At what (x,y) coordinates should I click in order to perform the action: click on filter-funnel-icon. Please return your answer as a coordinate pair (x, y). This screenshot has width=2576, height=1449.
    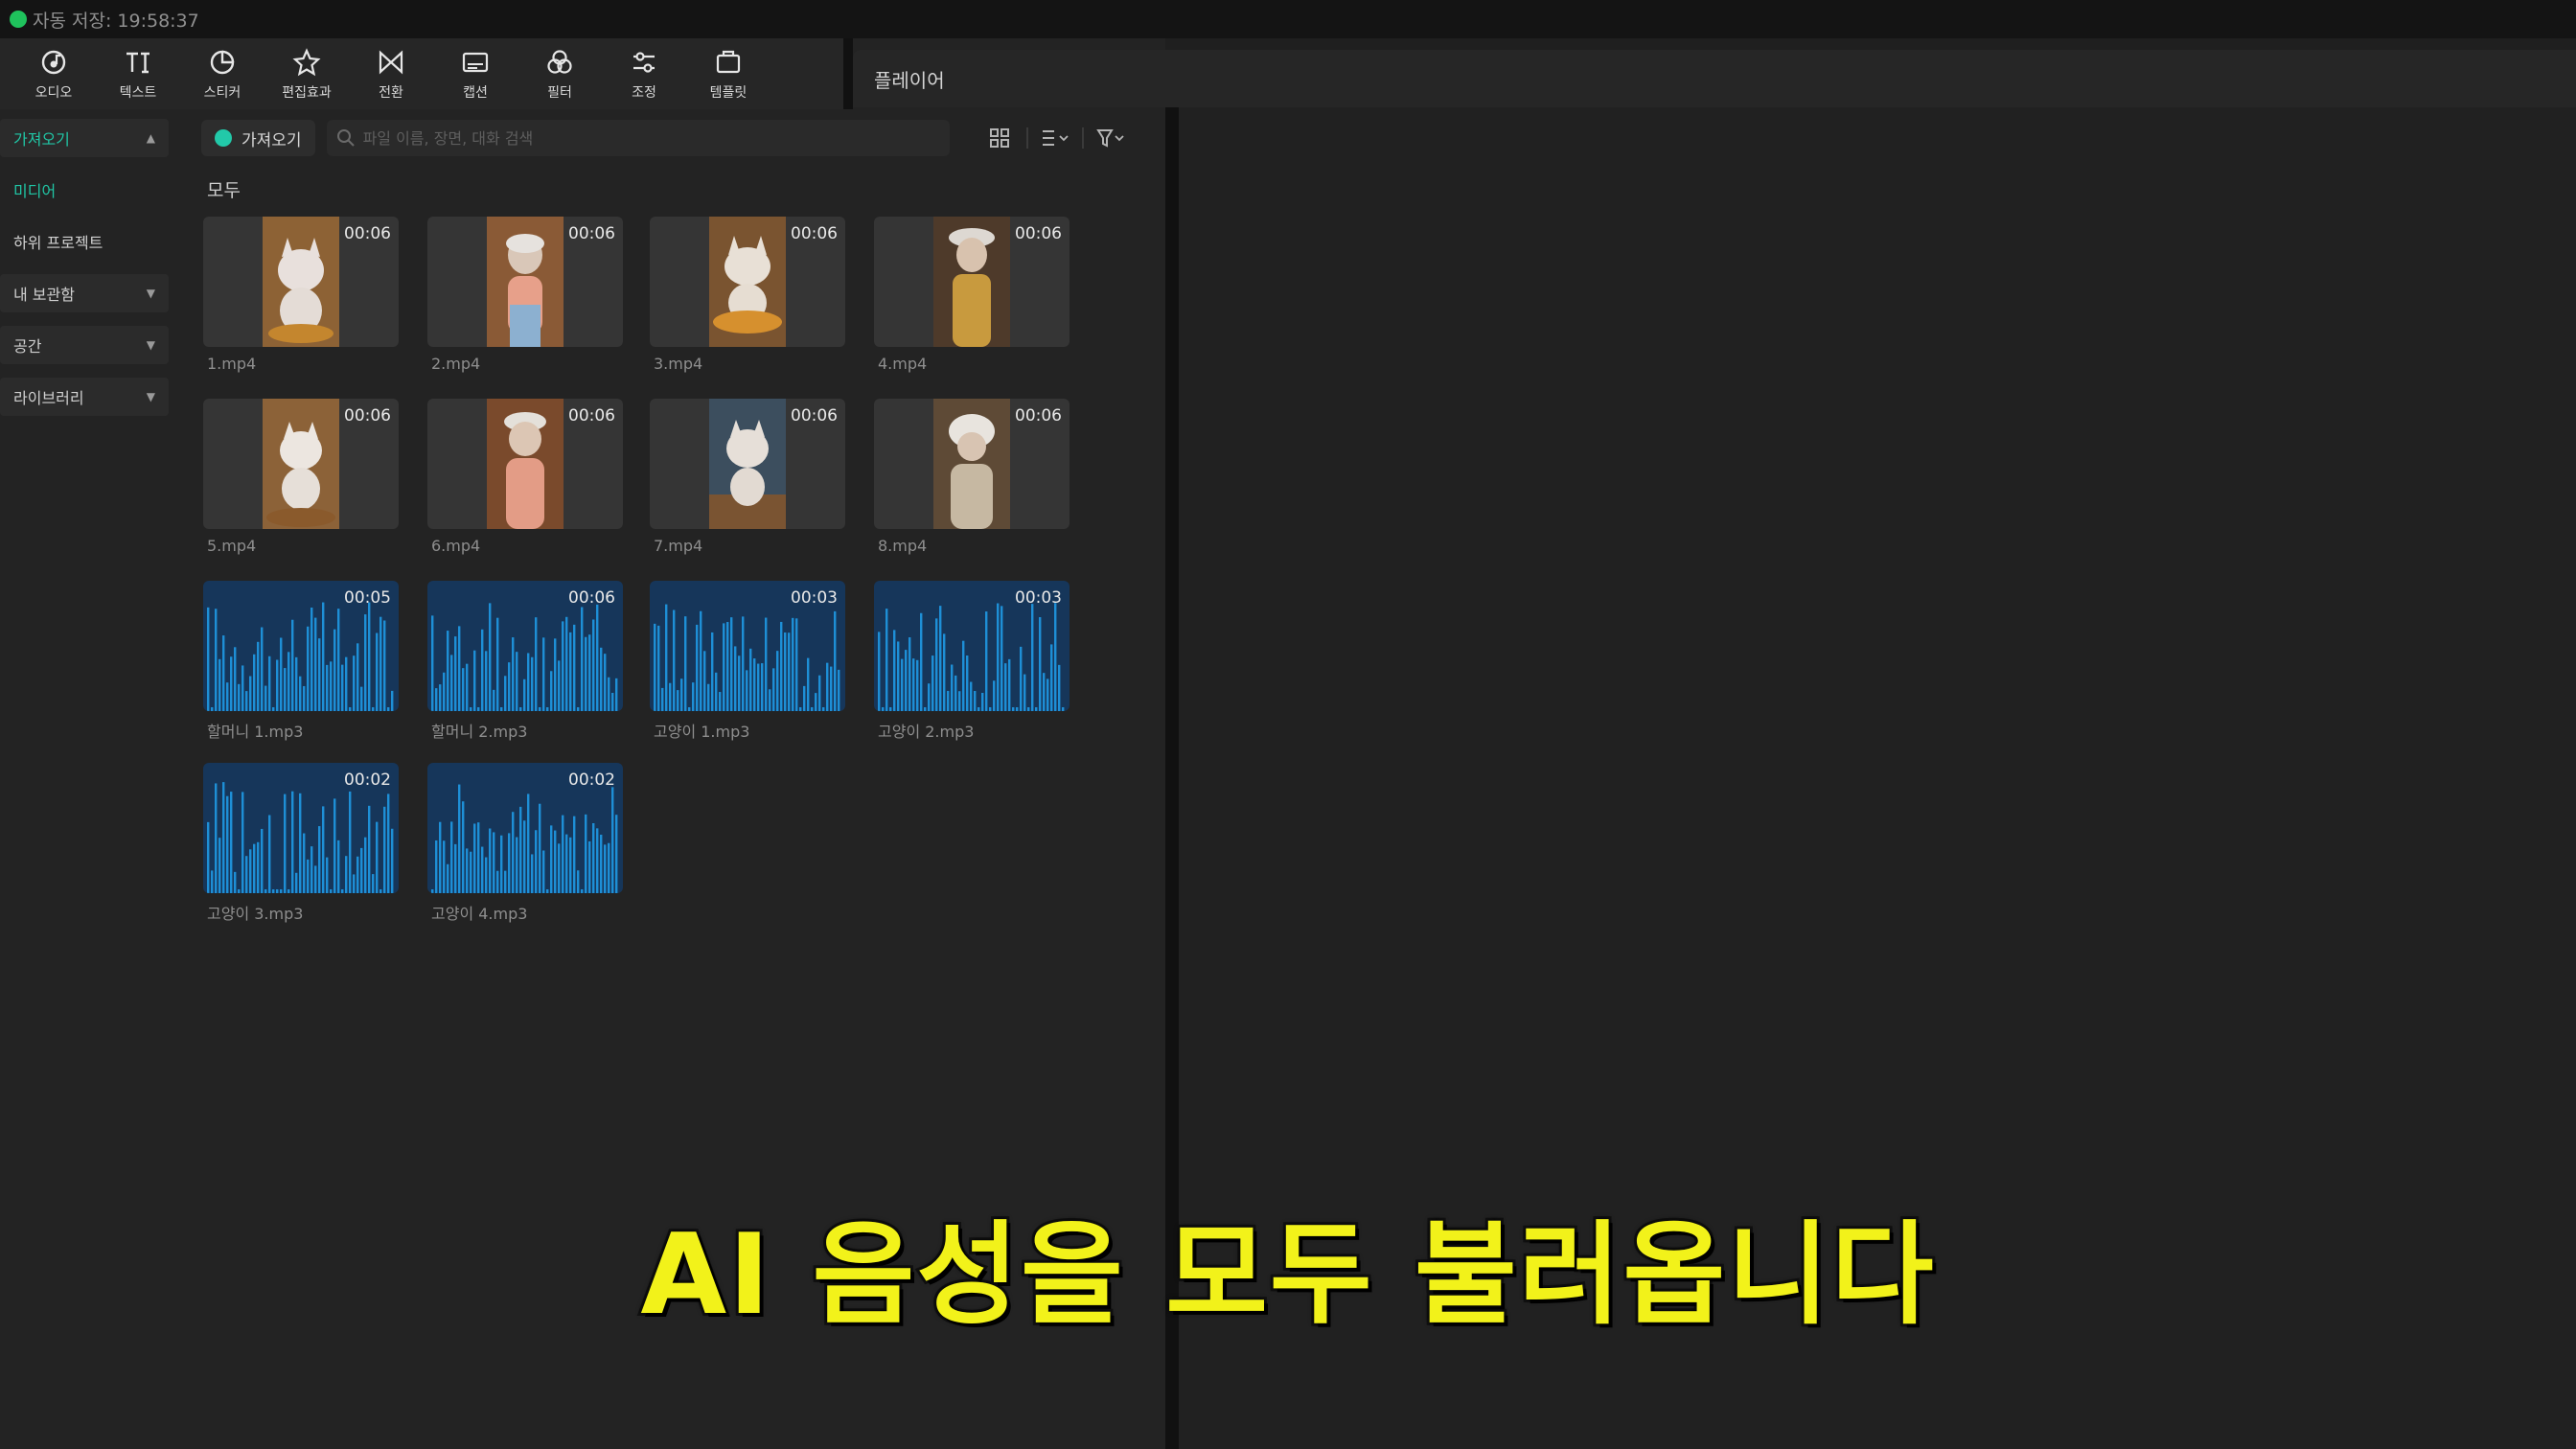
    Looking at the image, I should click on (1111, 138).